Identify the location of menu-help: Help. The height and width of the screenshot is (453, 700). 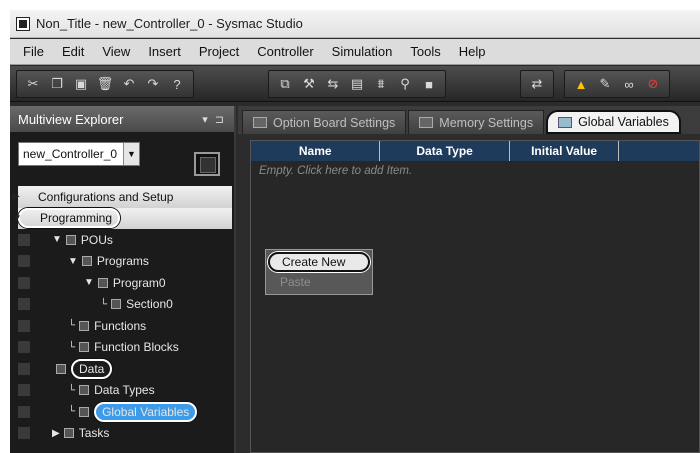
(472, 51).